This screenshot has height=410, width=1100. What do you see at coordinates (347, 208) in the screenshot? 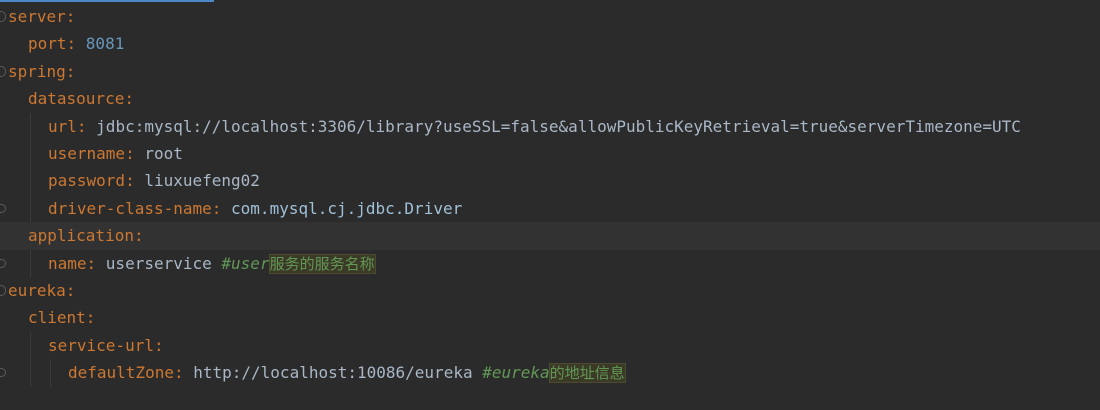
I see `yaml-value: com.mysql.cj.jdbc.Driver` at bounding box center [347, 208].